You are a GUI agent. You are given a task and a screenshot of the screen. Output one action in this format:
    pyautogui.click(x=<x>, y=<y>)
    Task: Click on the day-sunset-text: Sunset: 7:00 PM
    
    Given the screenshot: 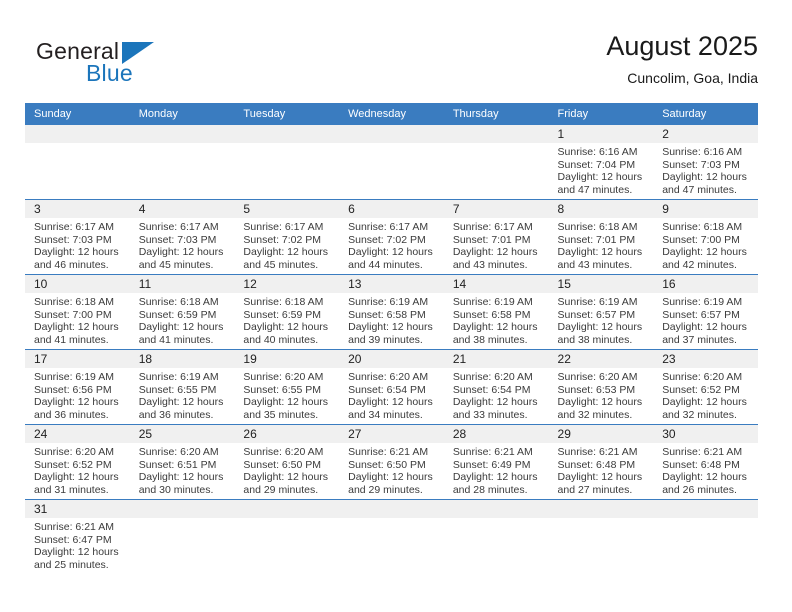 What is the action you would take?
    pyautogui.click(x=701, y=239)
    